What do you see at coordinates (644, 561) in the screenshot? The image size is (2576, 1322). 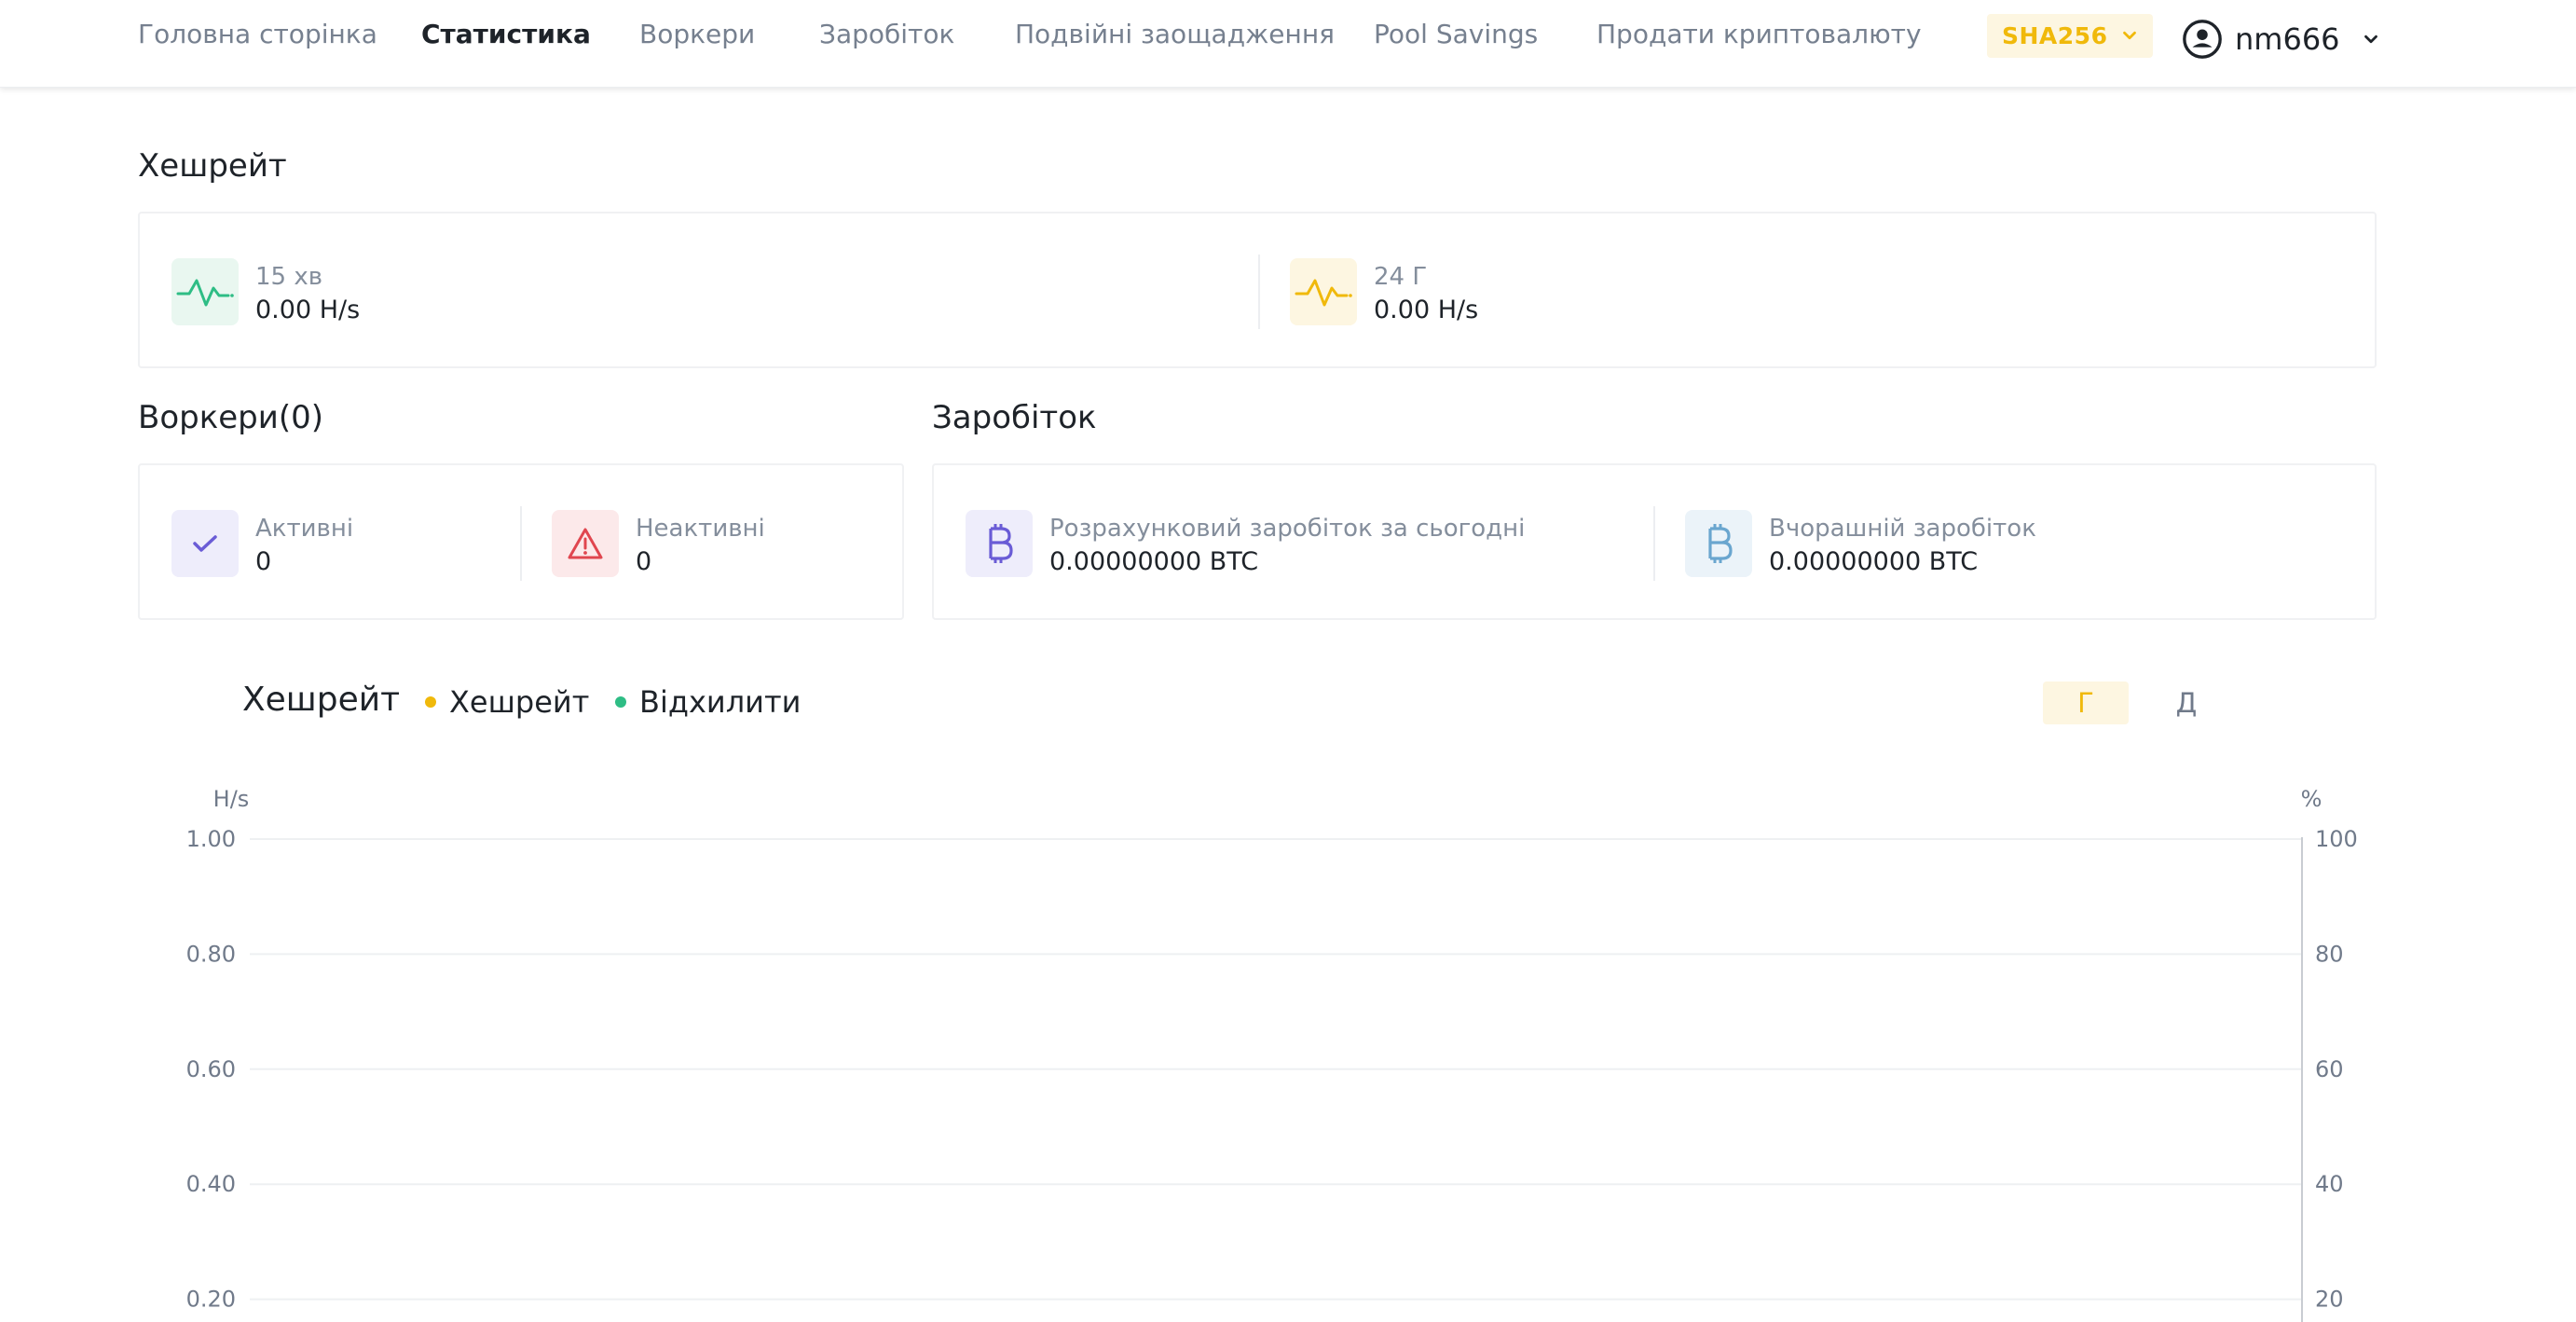 I see `workers-inactive-value: 0` at bounding box center [644, 561].